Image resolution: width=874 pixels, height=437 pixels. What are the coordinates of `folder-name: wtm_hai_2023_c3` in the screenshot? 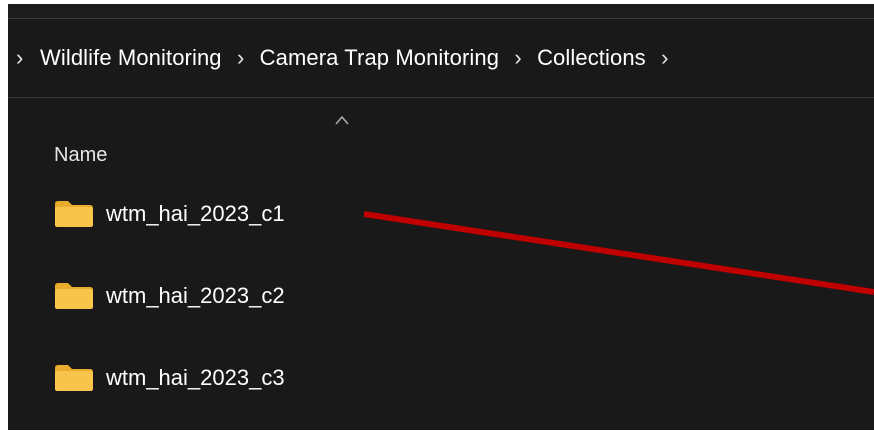 It's located at (195, 377).